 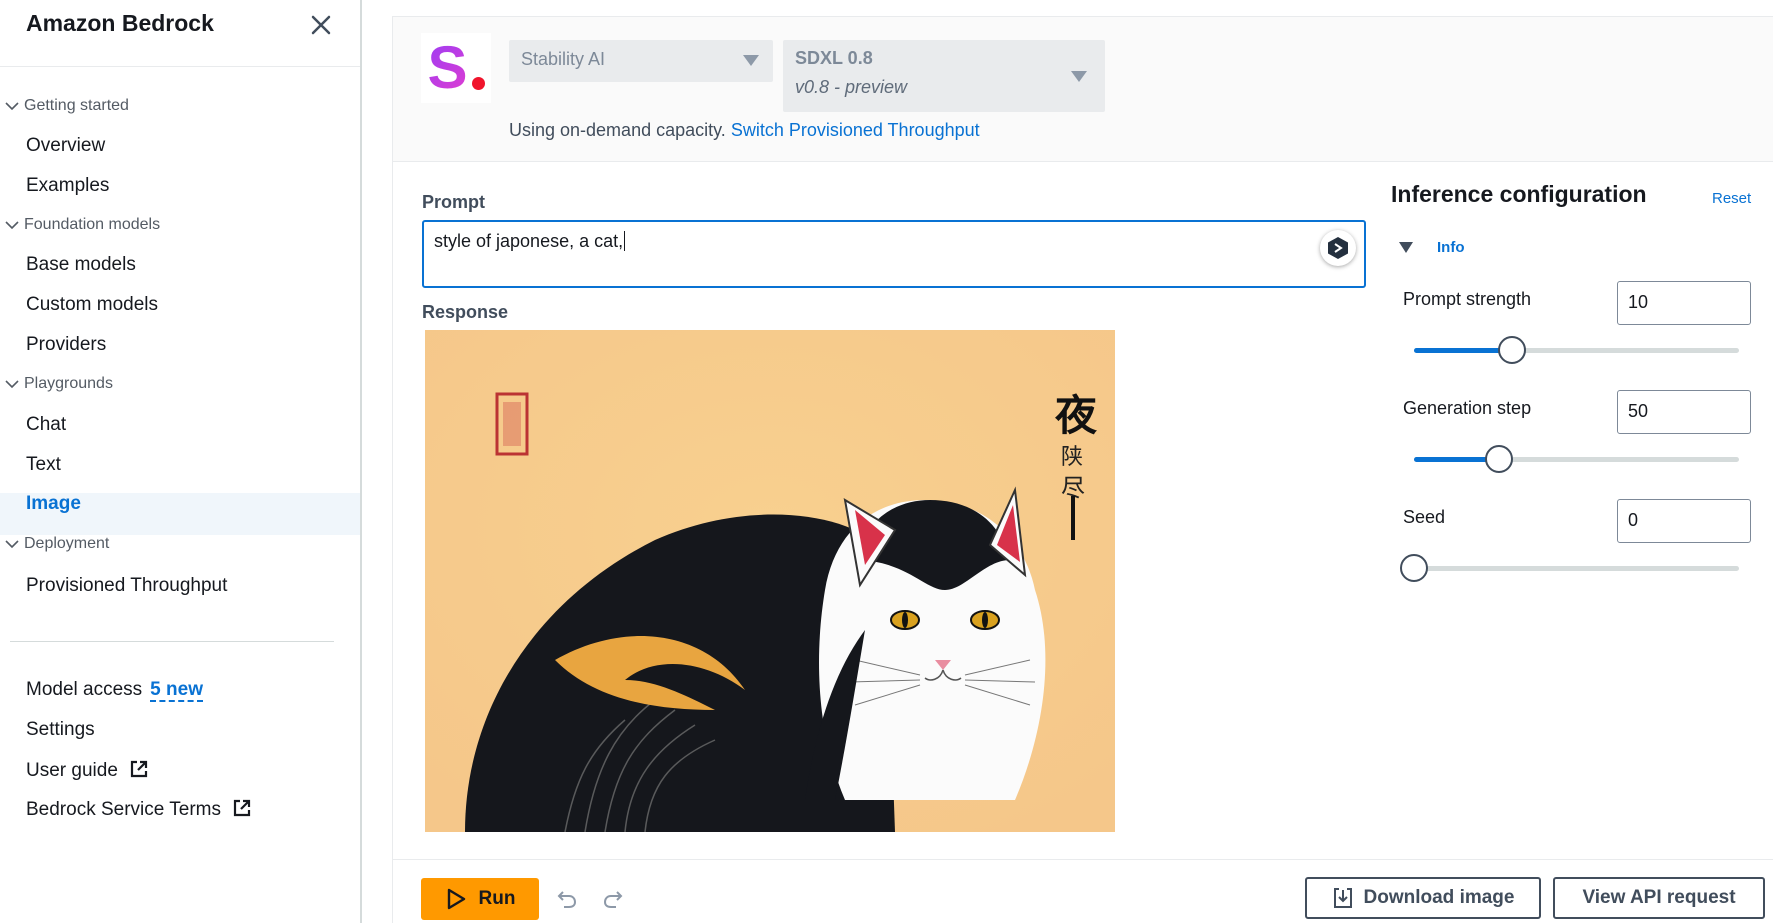 I want to click on user-guide-label: User guide, so click(x=72, y=770).